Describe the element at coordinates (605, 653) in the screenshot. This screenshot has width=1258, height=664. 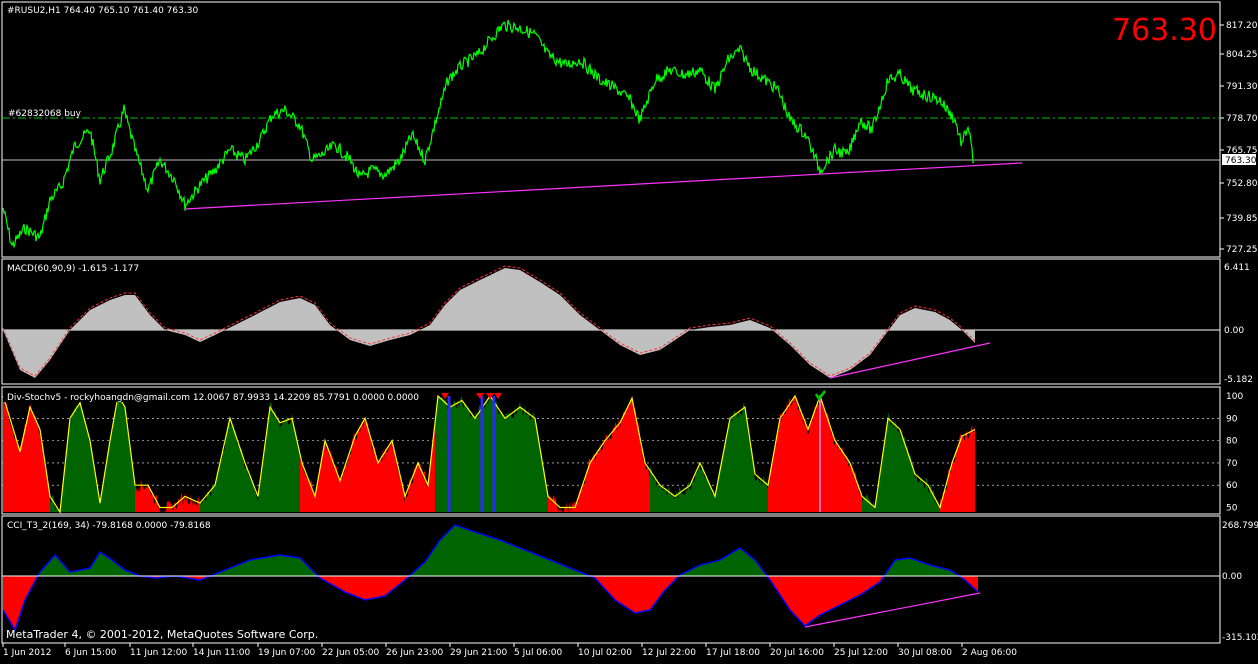
I see `time-axis-label: 10 Jul 02:00` at that location.